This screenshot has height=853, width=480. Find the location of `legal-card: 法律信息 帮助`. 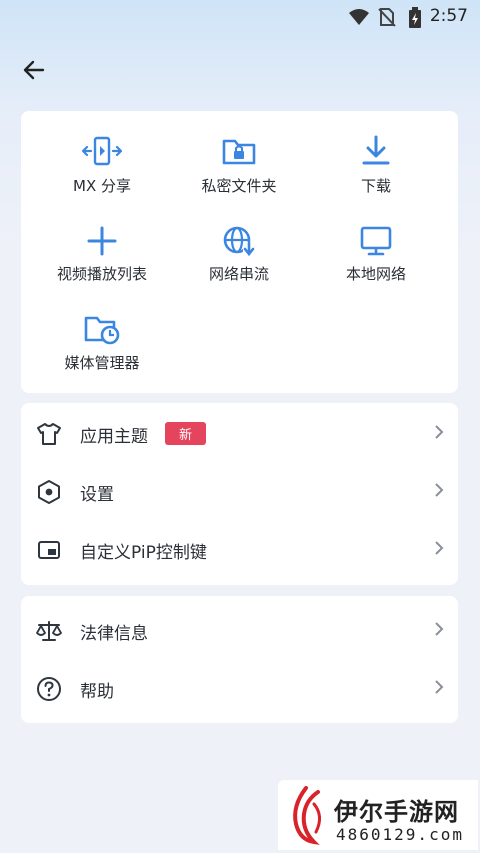

legal-card: 法律信息 帮助 is located at coordinates (239, 659).